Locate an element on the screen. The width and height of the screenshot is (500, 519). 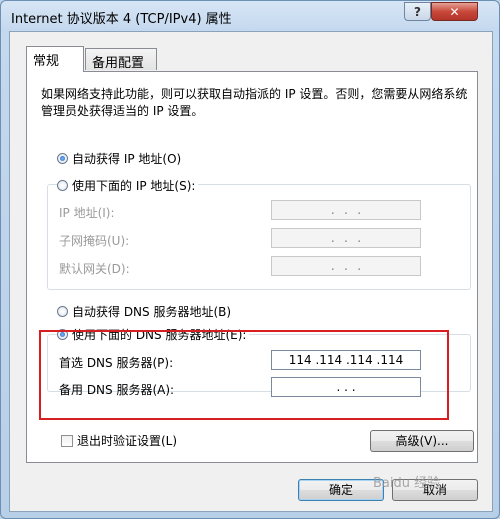
auto-ip-option: 自动获得 IP 地址(O) is located at coordinates (119, 158).